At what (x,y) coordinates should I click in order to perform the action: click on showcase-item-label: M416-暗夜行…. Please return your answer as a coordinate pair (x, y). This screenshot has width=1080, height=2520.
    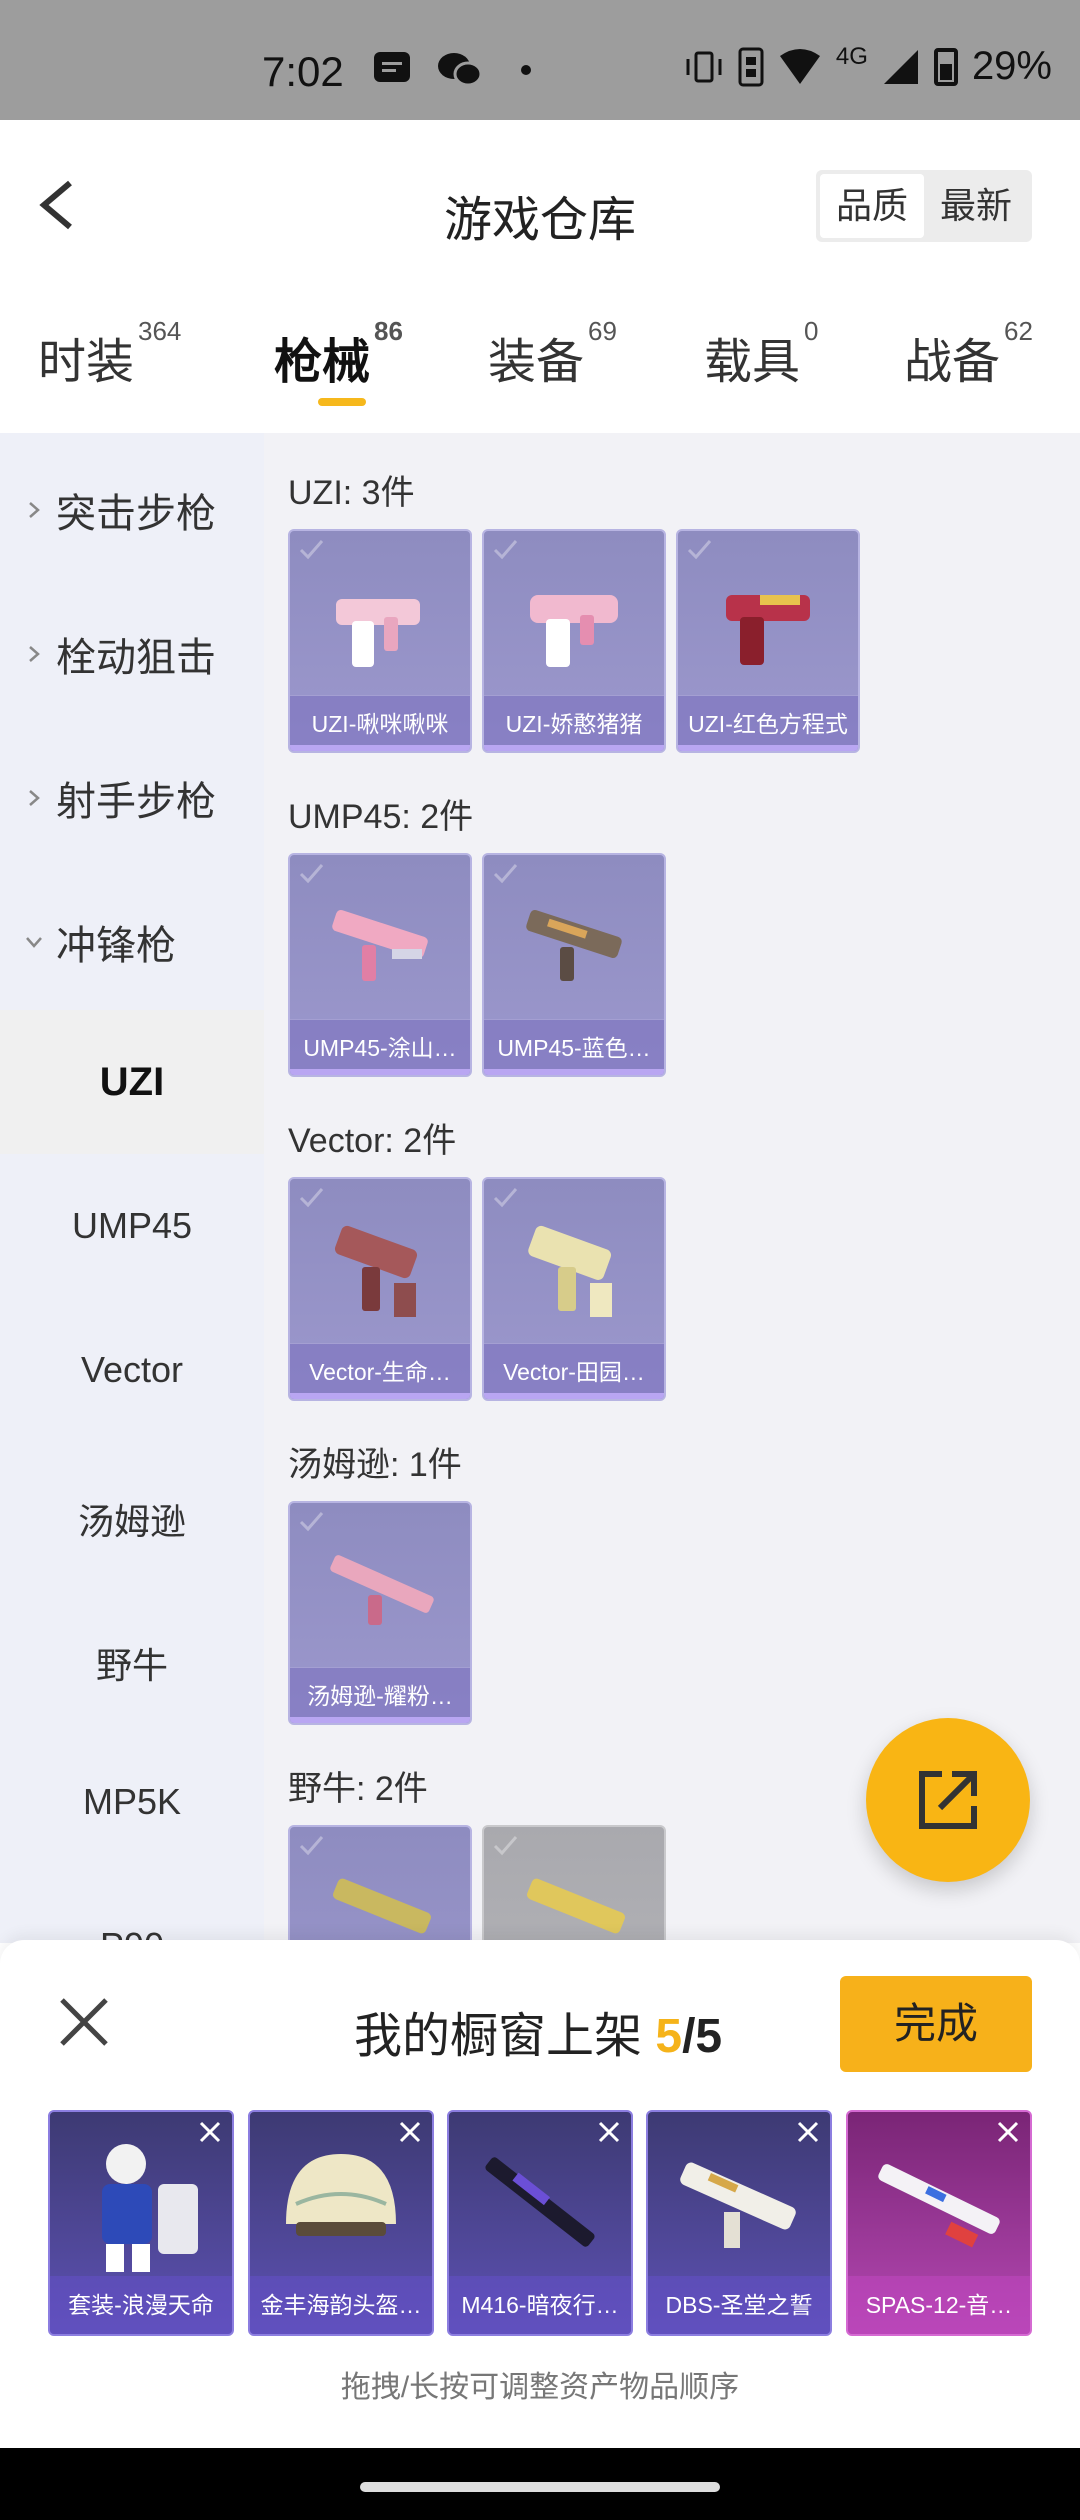
    Looking at the image, I should click on (540, 2305).